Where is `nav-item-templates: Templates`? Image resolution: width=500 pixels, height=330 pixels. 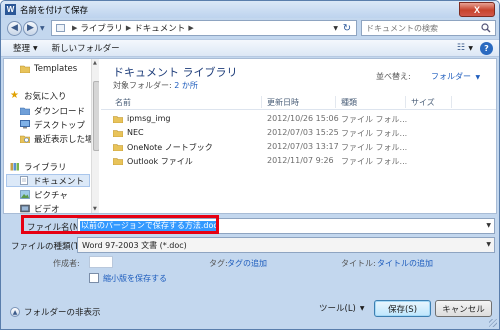 nav-item-templates: Templates is located at coordinates (48, 68).